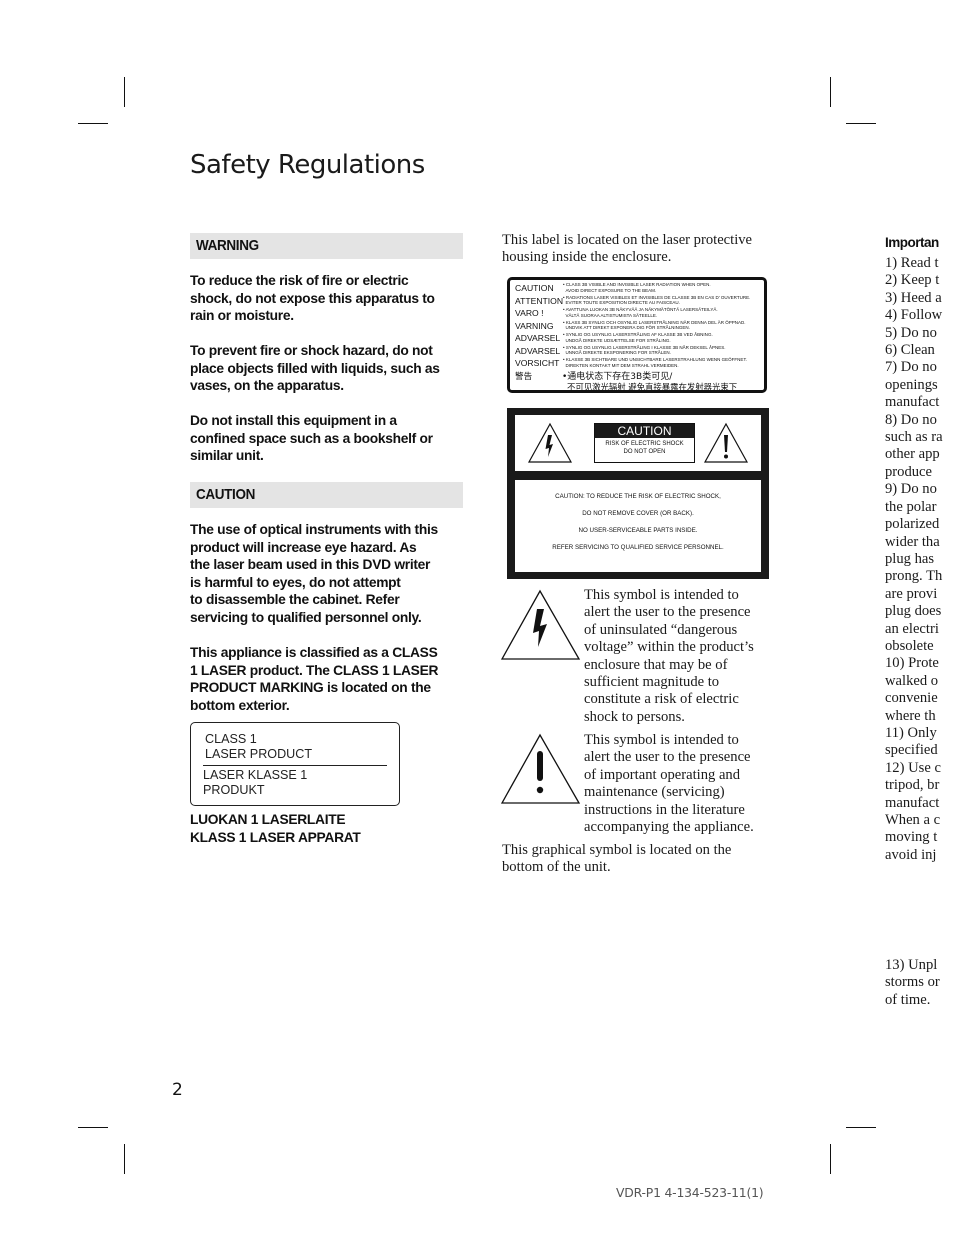 The width and height of the screenshot is (954, 1252). What do you see at coordinates (912, 402) in the screenshot?
I see `list-line: manufact` at bounding box center [912, 402].